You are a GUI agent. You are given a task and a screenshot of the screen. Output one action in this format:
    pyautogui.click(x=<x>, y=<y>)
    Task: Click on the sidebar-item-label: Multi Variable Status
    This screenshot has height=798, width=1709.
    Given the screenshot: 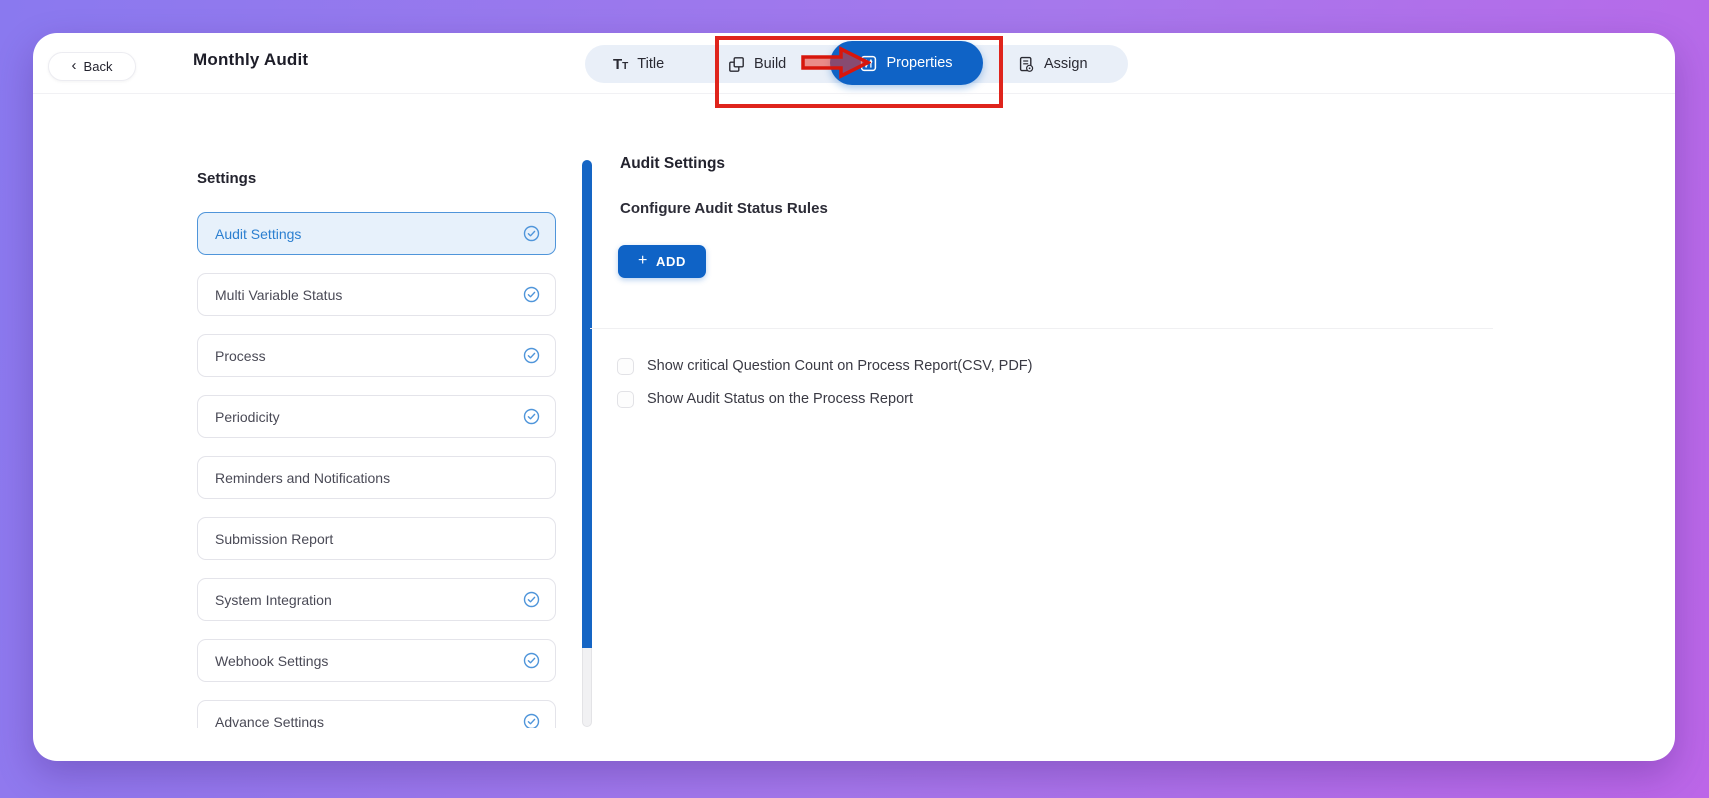 What is the action you would take?
    pyautogui.click(x=279, y=294)
    